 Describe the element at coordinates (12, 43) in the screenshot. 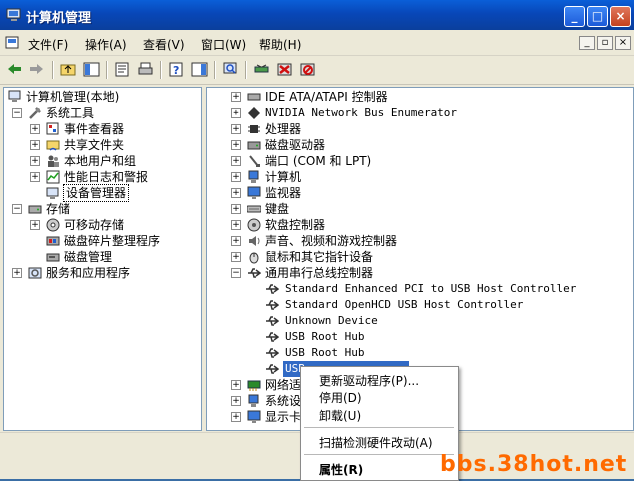

I see `document-icon` at that location.